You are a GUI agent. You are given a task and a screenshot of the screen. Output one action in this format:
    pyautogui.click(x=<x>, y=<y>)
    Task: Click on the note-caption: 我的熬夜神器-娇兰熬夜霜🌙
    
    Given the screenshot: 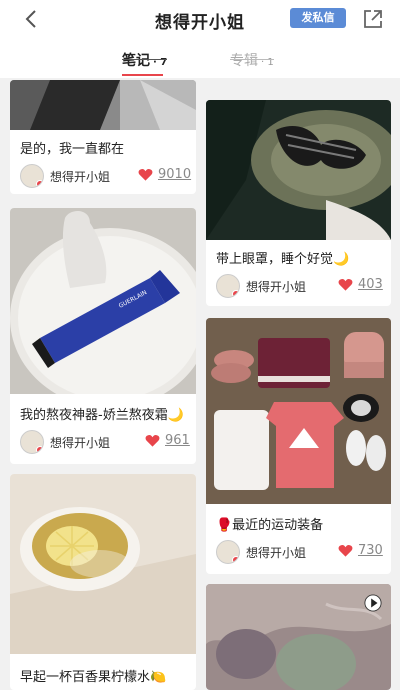 What is the action you would take?
    pyautogui.click(x=102, y=415)
    